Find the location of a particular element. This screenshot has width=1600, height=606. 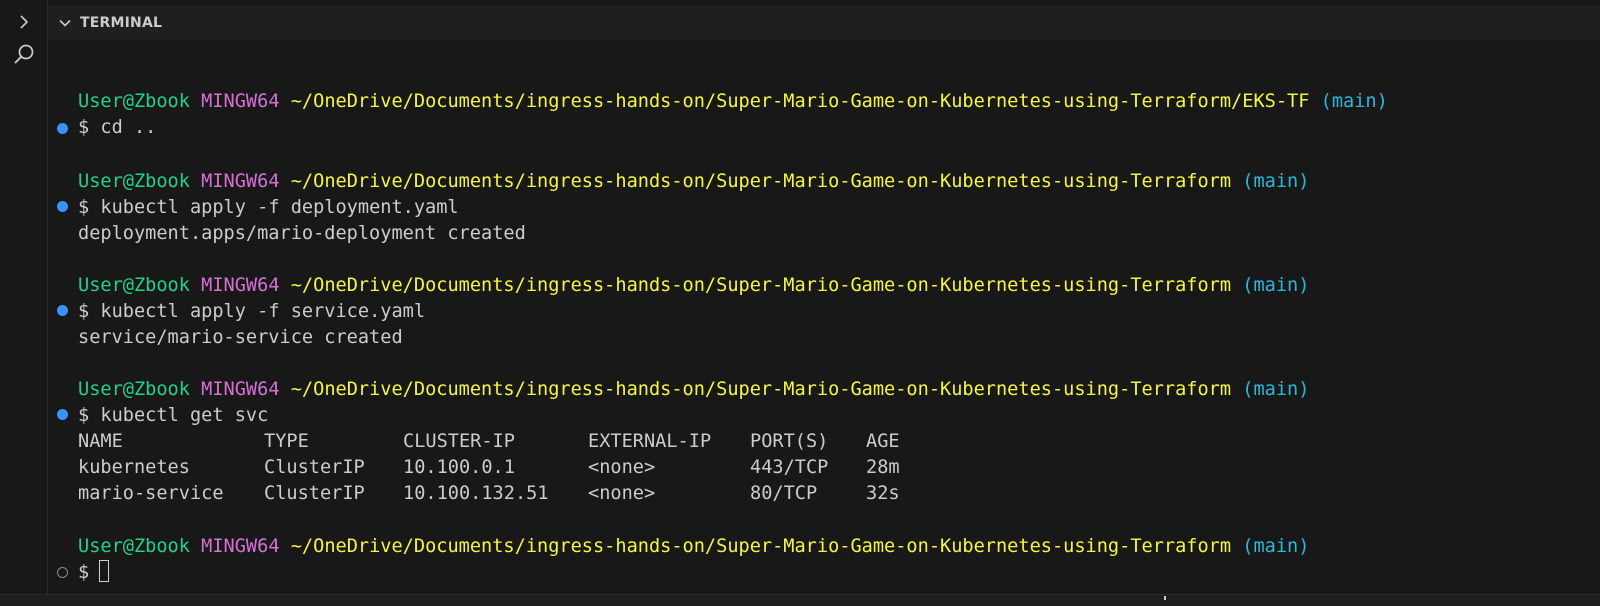

command-pending-decoration is located at coordinates (62, 572).